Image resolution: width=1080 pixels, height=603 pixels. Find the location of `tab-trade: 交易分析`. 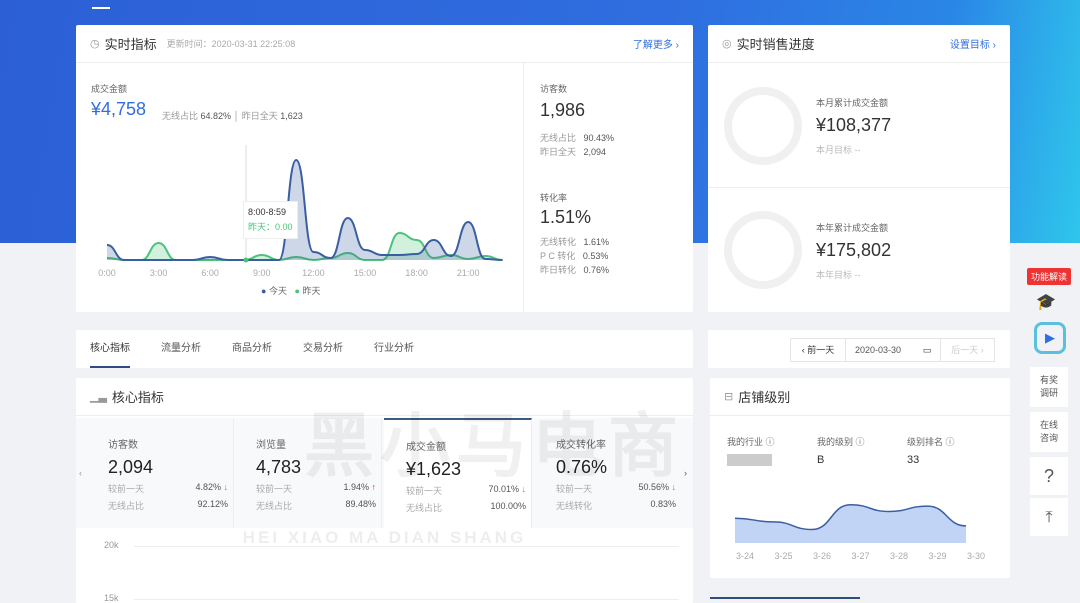

tab-trade: 交易分析 is located at coordinates (323, 349).